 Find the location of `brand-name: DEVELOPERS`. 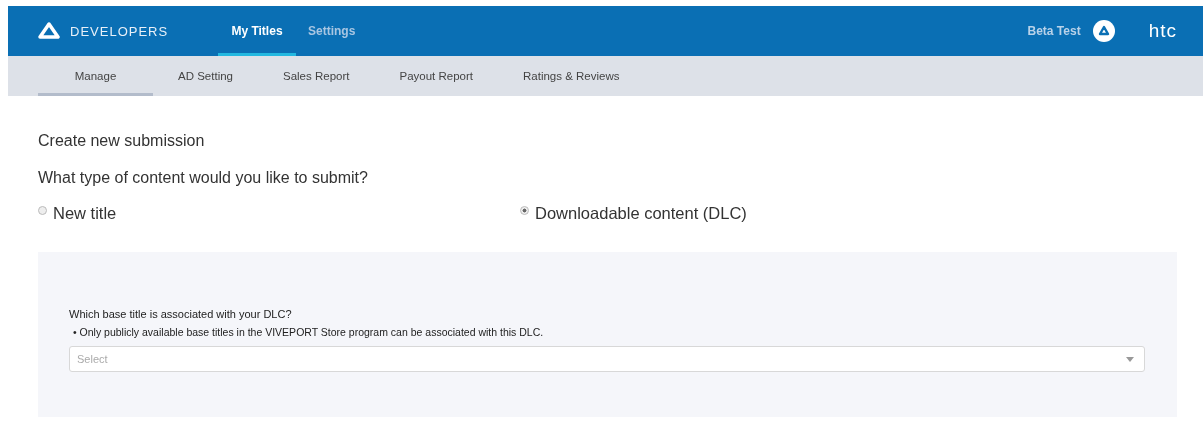

brand-name: DEVELOPERS is located at coordinates (119, 31).